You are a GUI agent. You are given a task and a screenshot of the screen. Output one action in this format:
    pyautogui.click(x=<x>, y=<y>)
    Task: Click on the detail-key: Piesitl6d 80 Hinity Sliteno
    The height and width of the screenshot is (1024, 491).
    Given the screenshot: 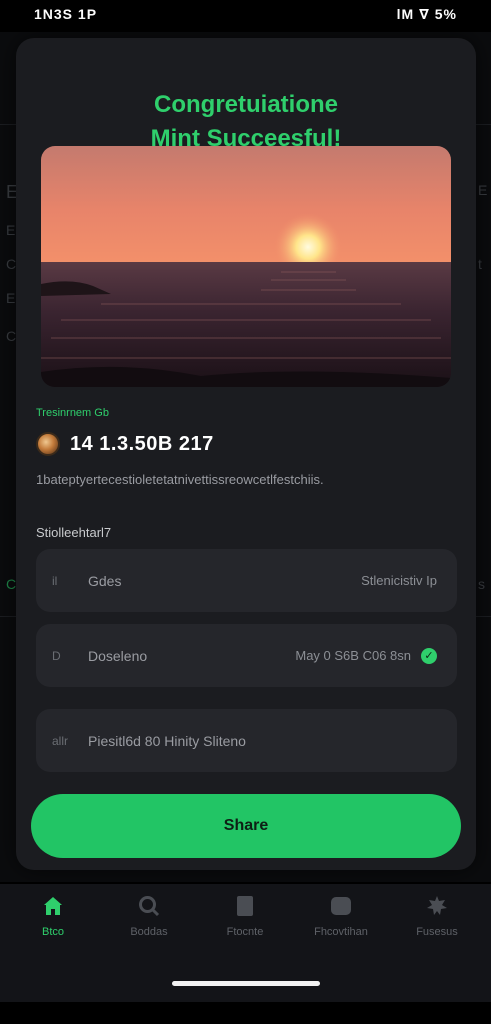 What is the action you would take?
    pyautogui.click(x=167, y=740)
    